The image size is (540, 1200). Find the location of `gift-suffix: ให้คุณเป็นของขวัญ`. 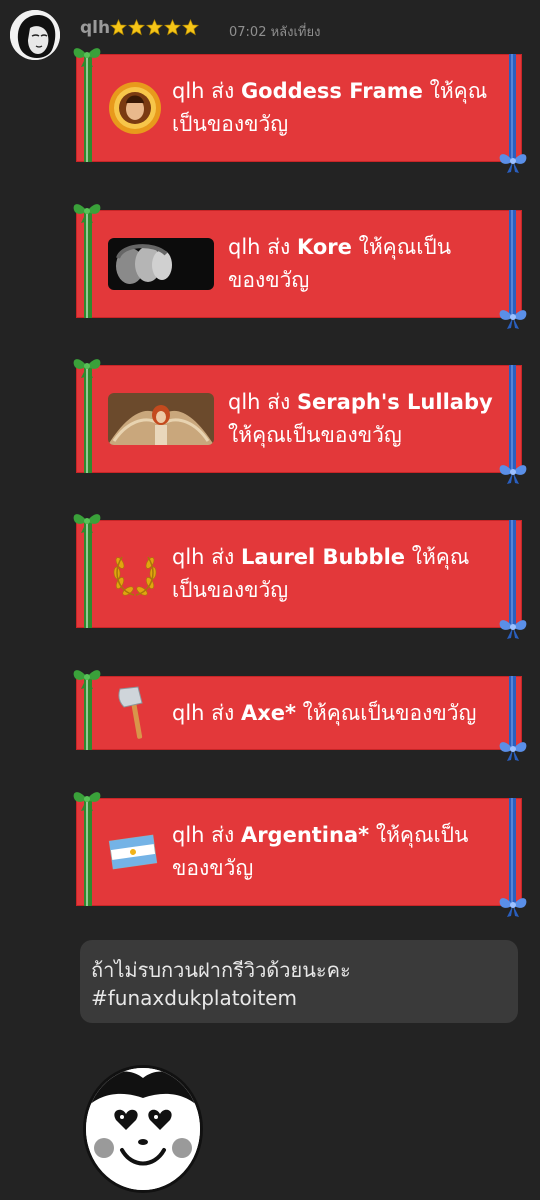

gift-suffix: ให้คุณเป็นของขวัญ is located at coordinates (389, 713).